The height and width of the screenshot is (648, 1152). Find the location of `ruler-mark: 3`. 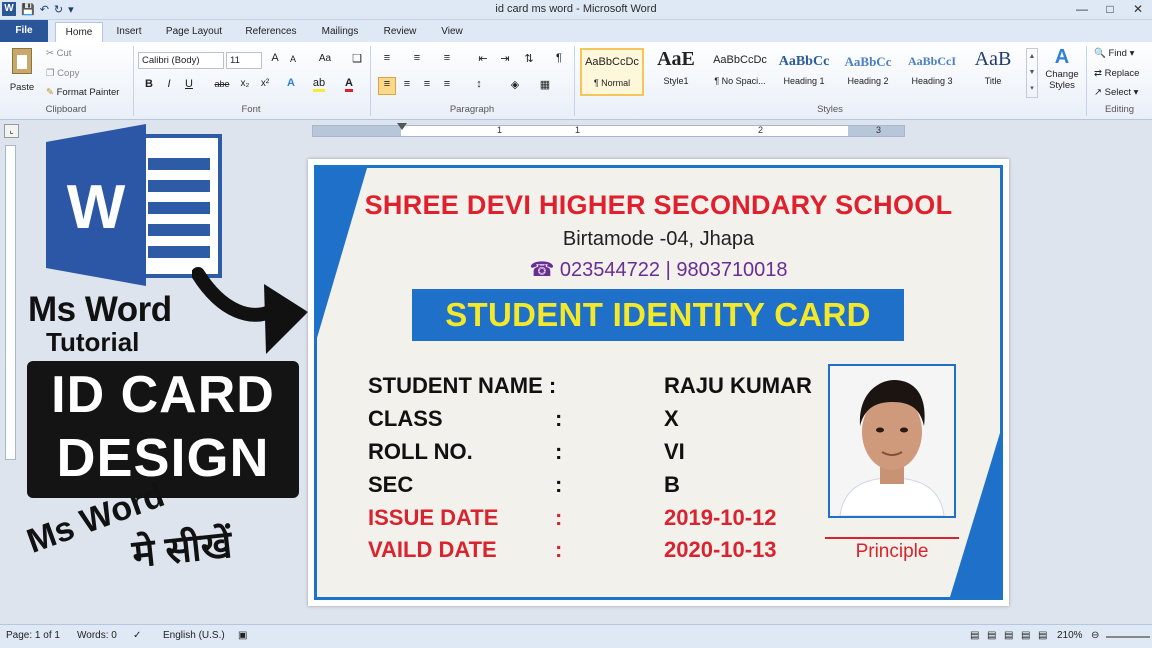

ruler-mark: 3 is located at coordinates (879, 130).